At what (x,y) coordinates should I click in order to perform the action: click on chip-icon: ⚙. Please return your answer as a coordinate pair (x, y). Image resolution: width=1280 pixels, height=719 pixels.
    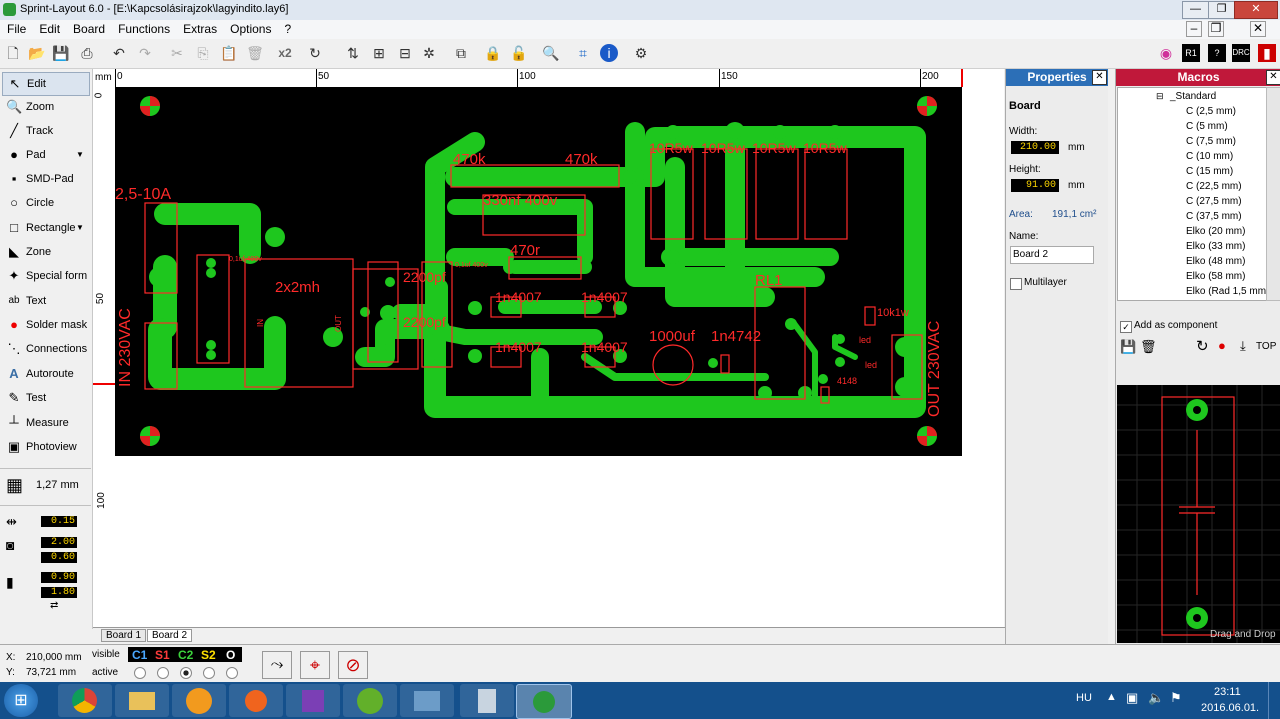
    Looking at the image, I should click on (641, 53).